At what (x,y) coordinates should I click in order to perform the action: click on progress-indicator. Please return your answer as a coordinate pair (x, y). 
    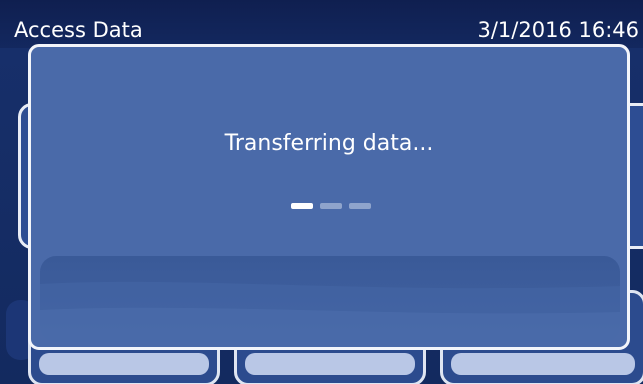
    Looking at the image, I should click on (331, 206).